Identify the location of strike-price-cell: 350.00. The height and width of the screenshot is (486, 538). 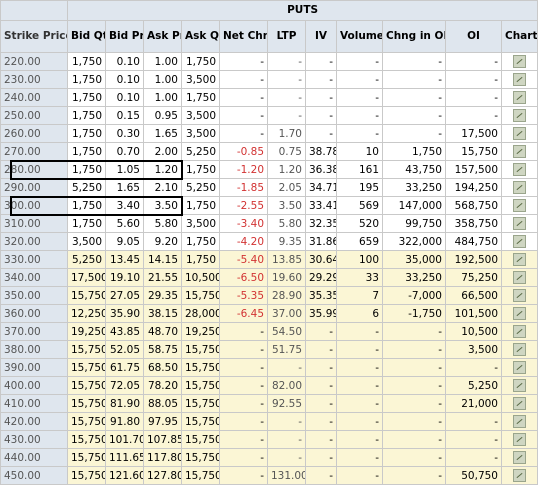
(34, 295).